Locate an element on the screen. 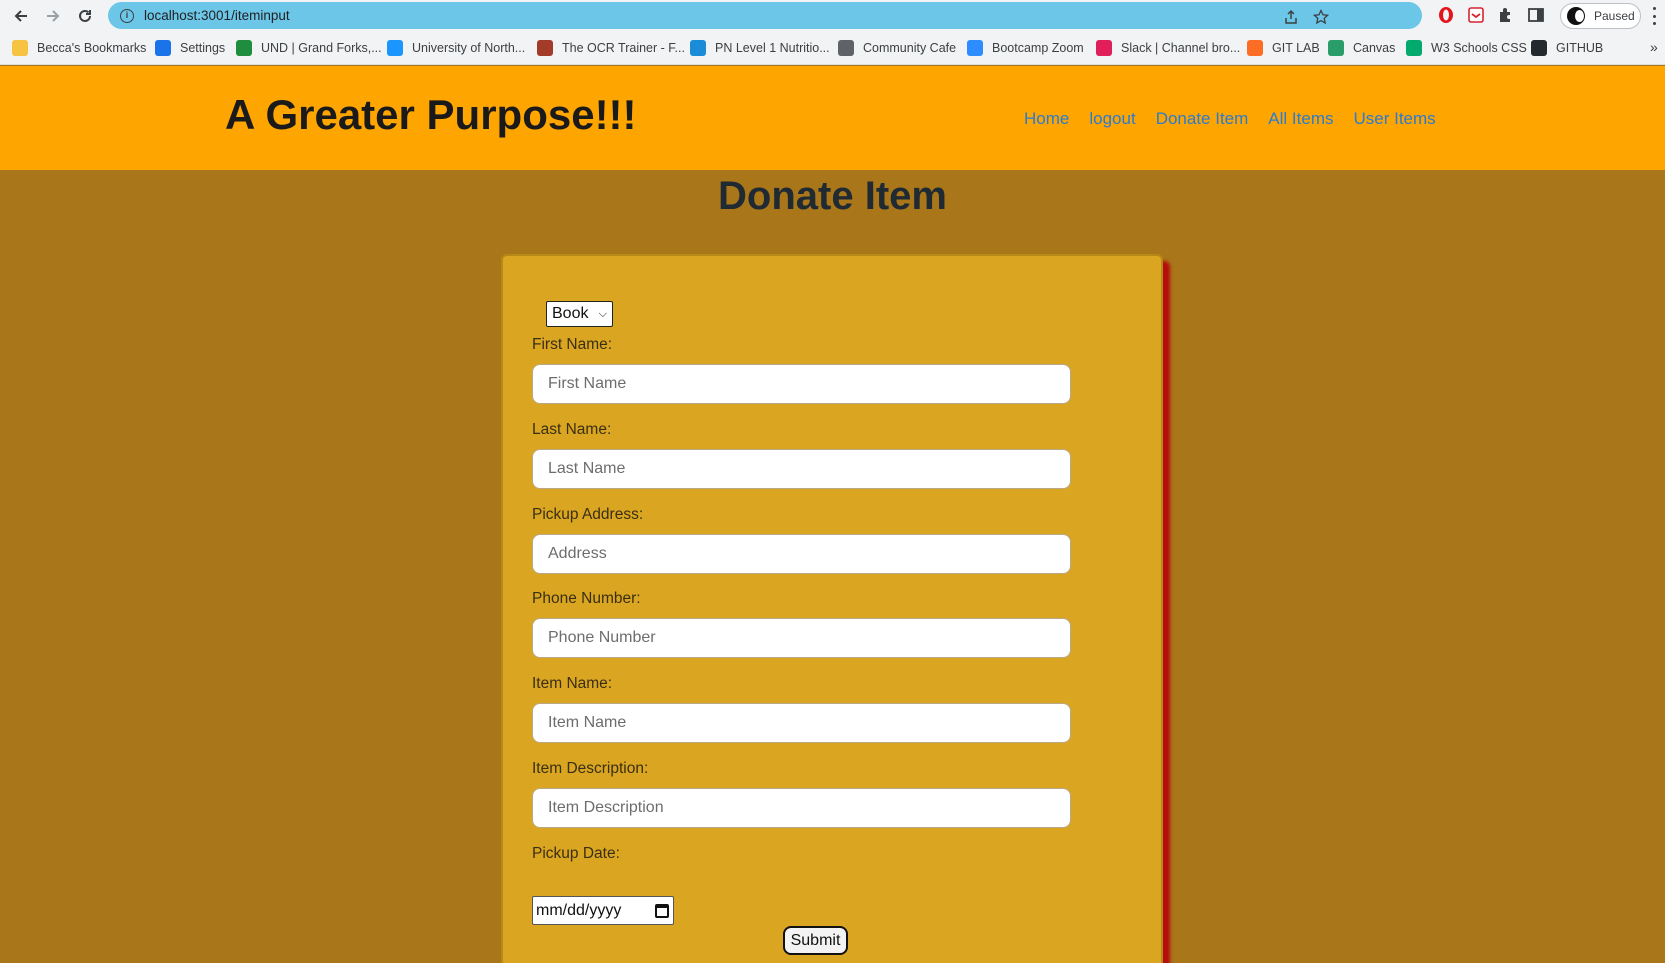 Image resolution: width=1665 pixels, height=963 pixels. item-description-input is located at coordinates (801, 808).